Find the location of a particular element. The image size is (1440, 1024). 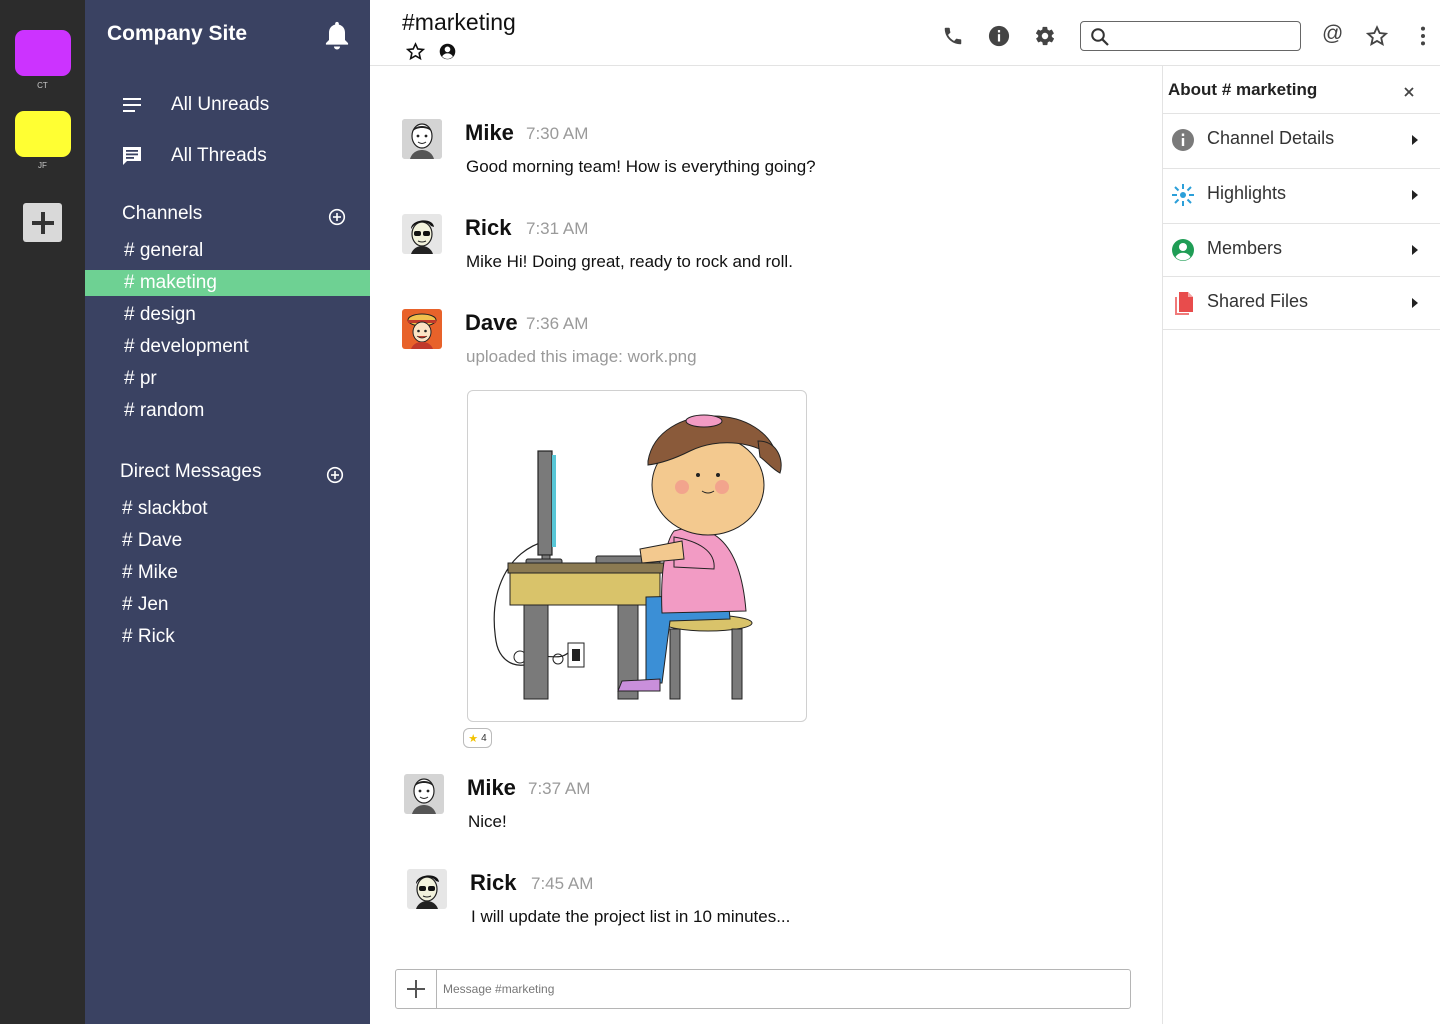

add-channel-icon is located at coordinates (337, 217).